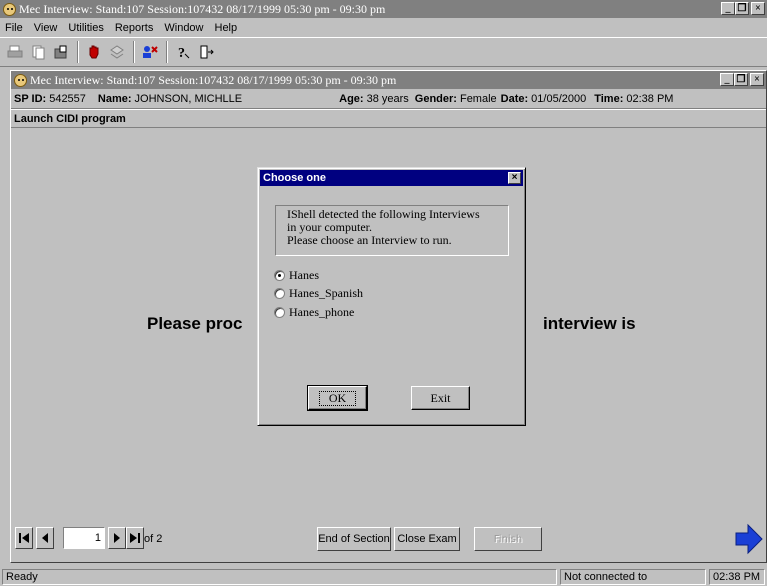  Describe the element at coordinates (589, 323) in the screenshot. I see `instruction-text-right: interview is` at that location.